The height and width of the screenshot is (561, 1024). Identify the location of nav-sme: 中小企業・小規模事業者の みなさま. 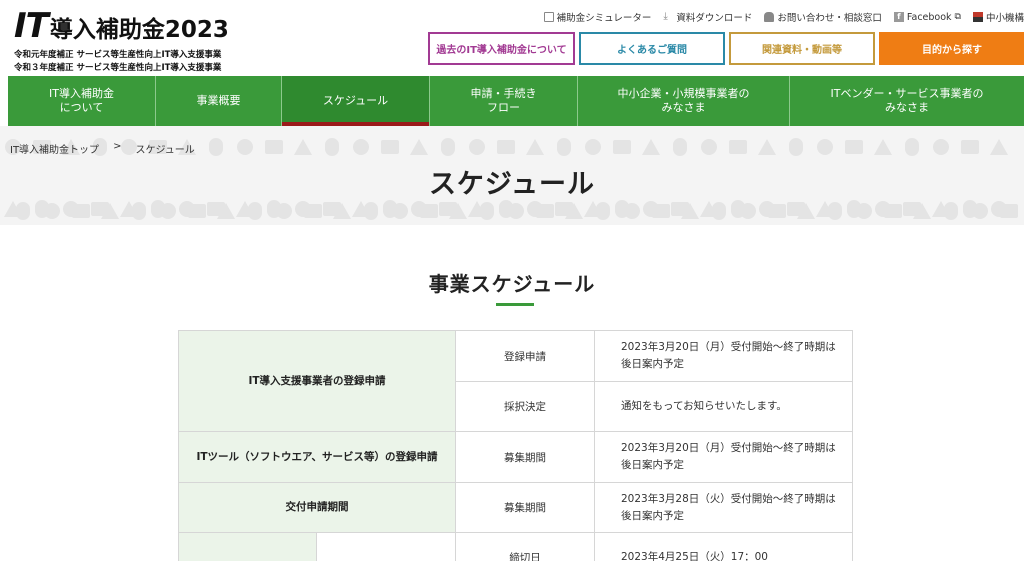
(684, 101).